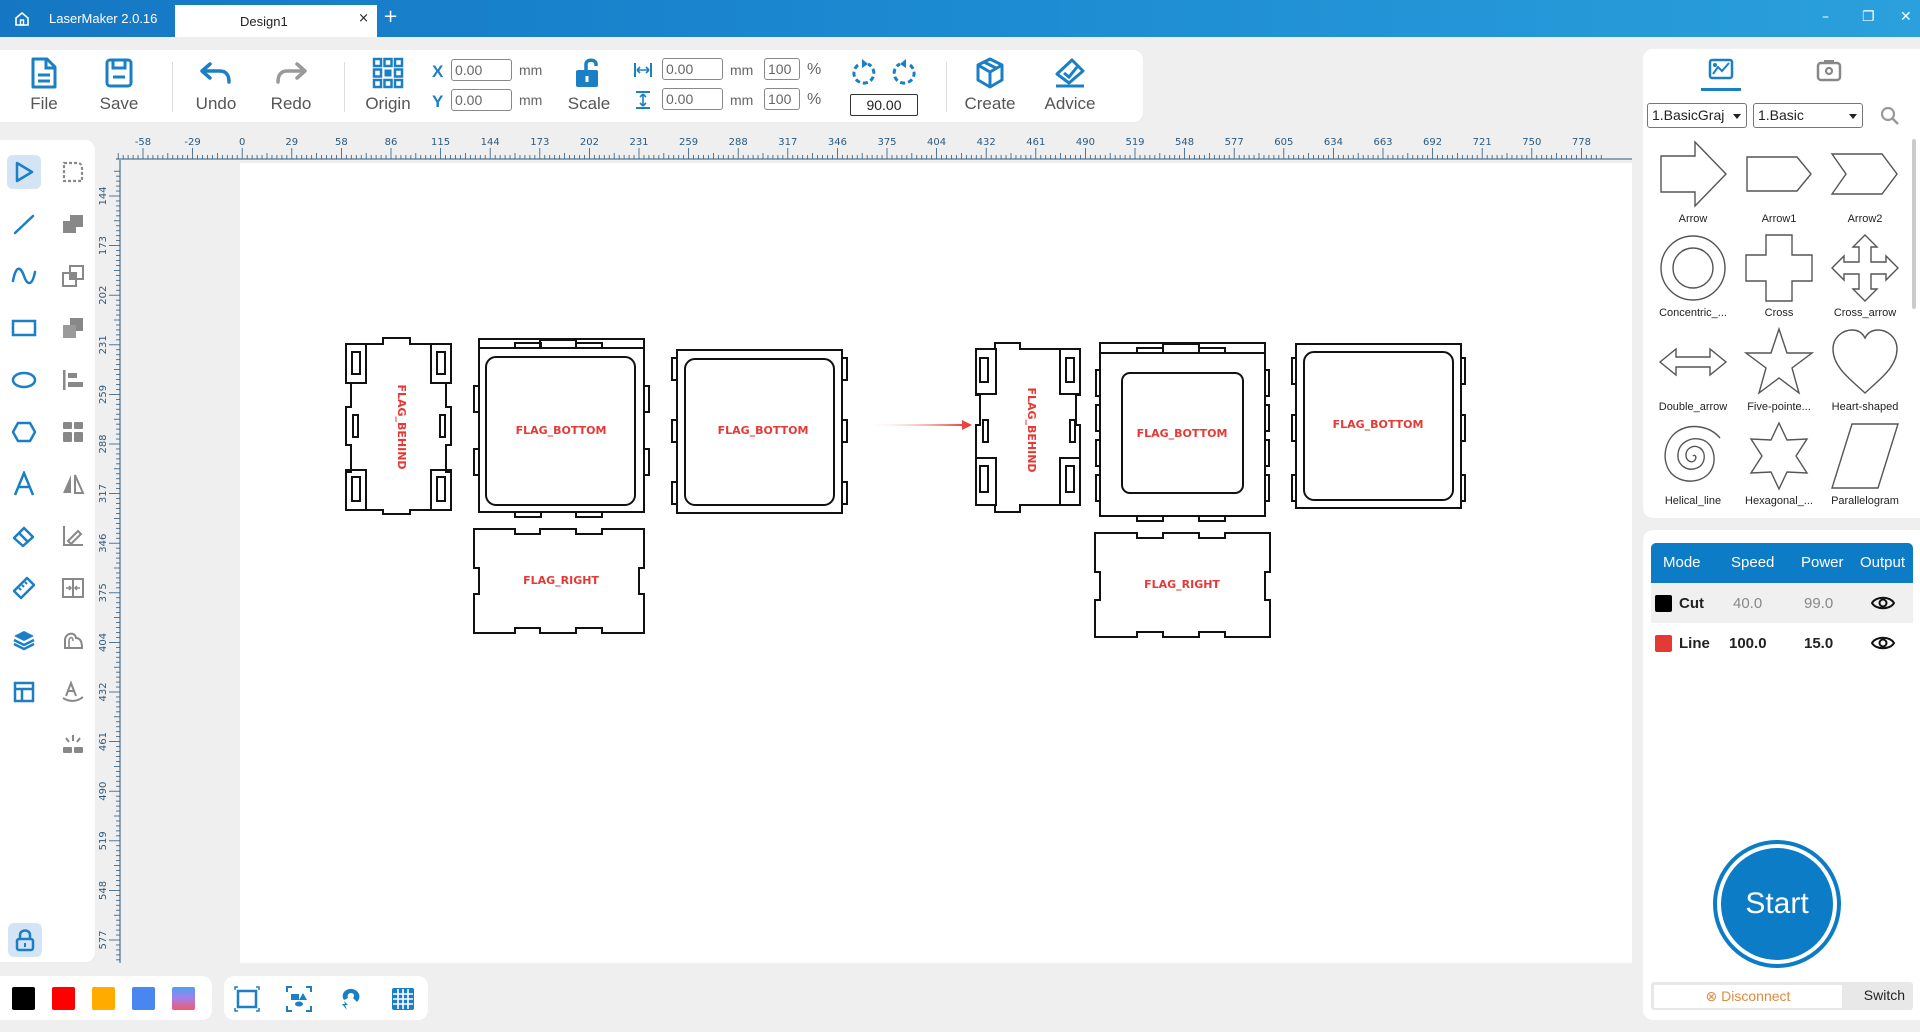  I want to click on rotation-angle-input, so click(884, 105).